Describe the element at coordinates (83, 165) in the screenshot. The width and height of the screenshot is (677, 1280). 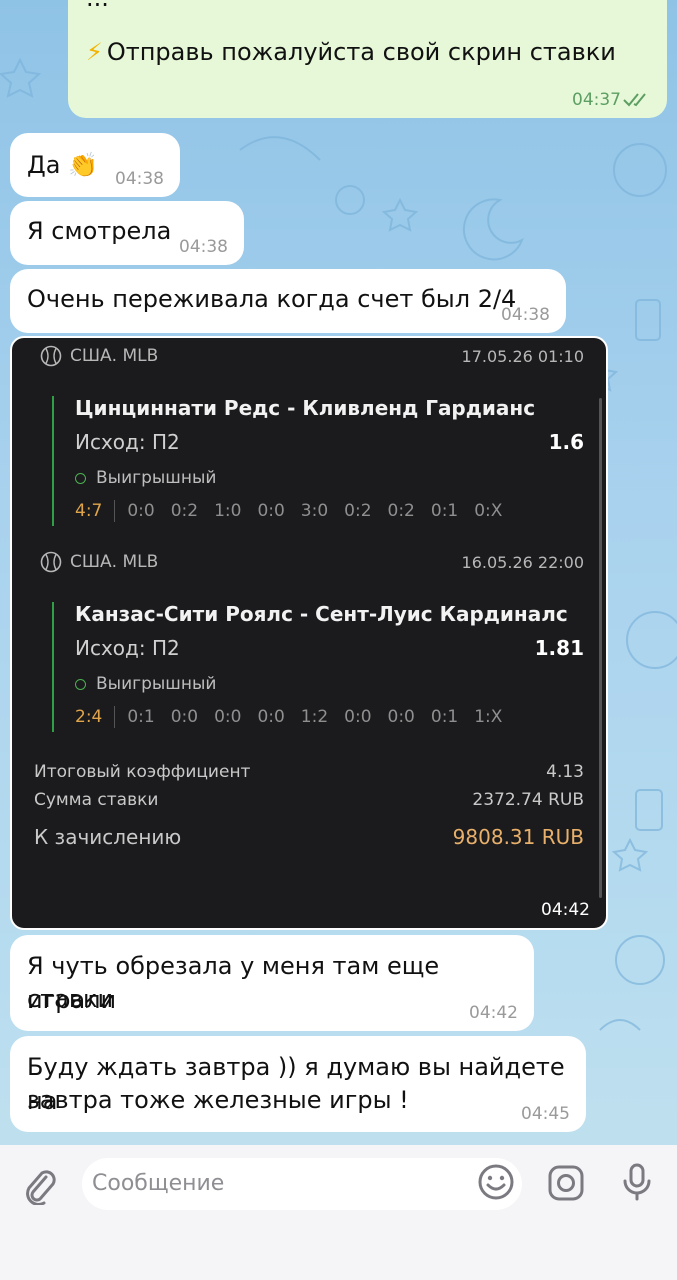
I see `clapping-hands-emoji-icon: 👏` at that location.